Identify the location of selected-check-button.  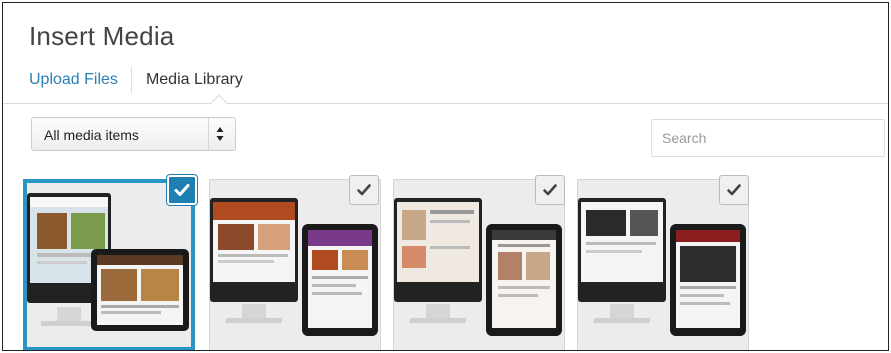
(182, 190).